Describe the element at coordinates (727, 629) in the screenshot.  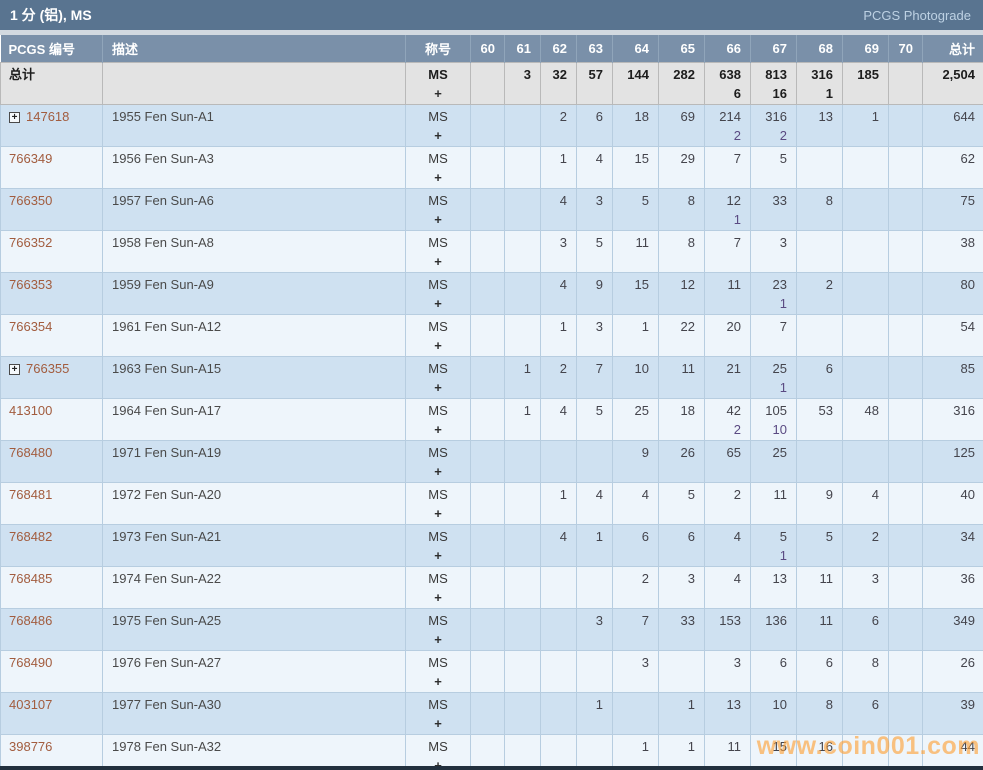
I see `grade-66-cell: 153` at that location.